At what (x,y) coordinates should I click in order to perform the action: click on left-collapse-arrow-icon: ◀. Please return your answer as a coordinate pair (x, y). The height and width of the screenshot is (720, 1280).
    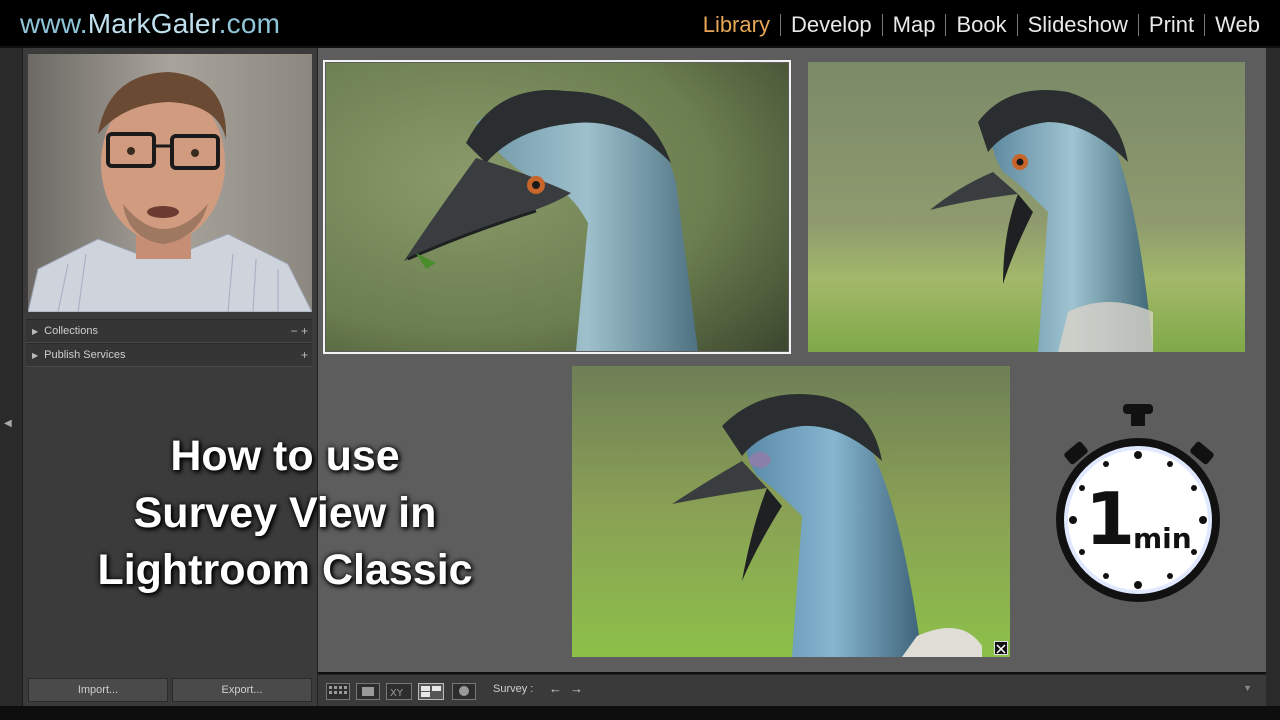
    Looking at the image, I should click on (8, 423).